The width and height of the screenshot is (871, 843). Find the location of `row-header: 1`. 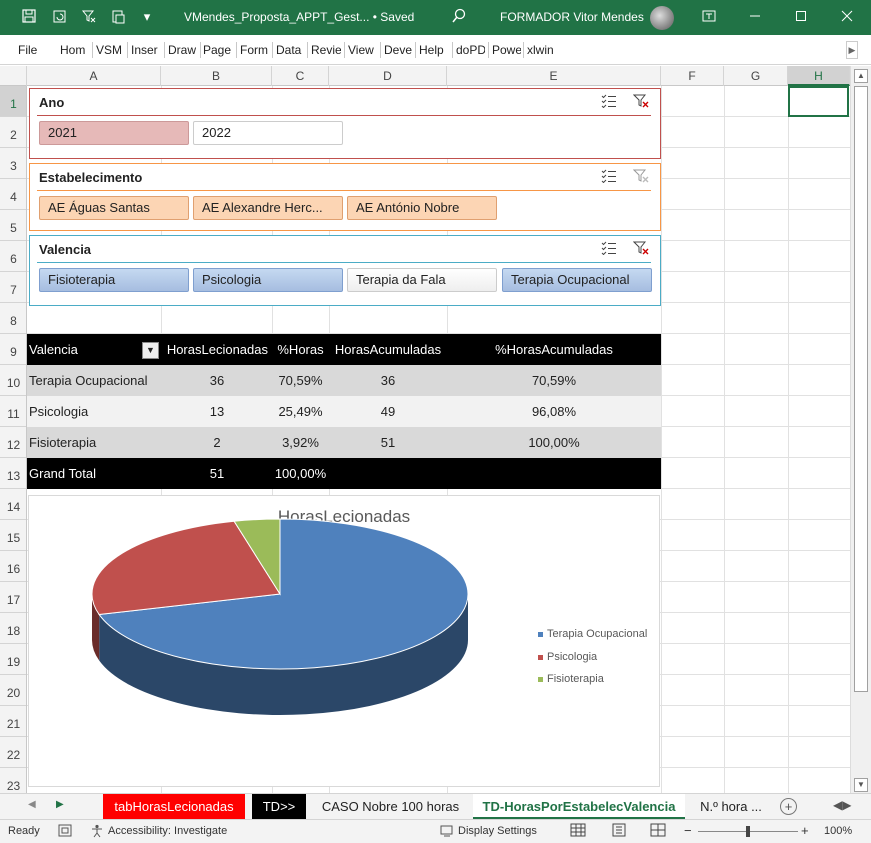

row-header: 1 is located at coordinates (13, 101).